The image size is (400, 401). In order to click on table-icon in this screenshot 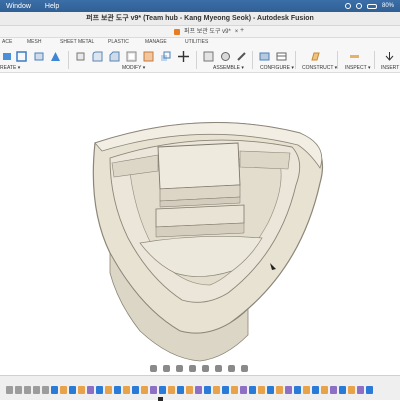, I will do `click(281, 56)`.